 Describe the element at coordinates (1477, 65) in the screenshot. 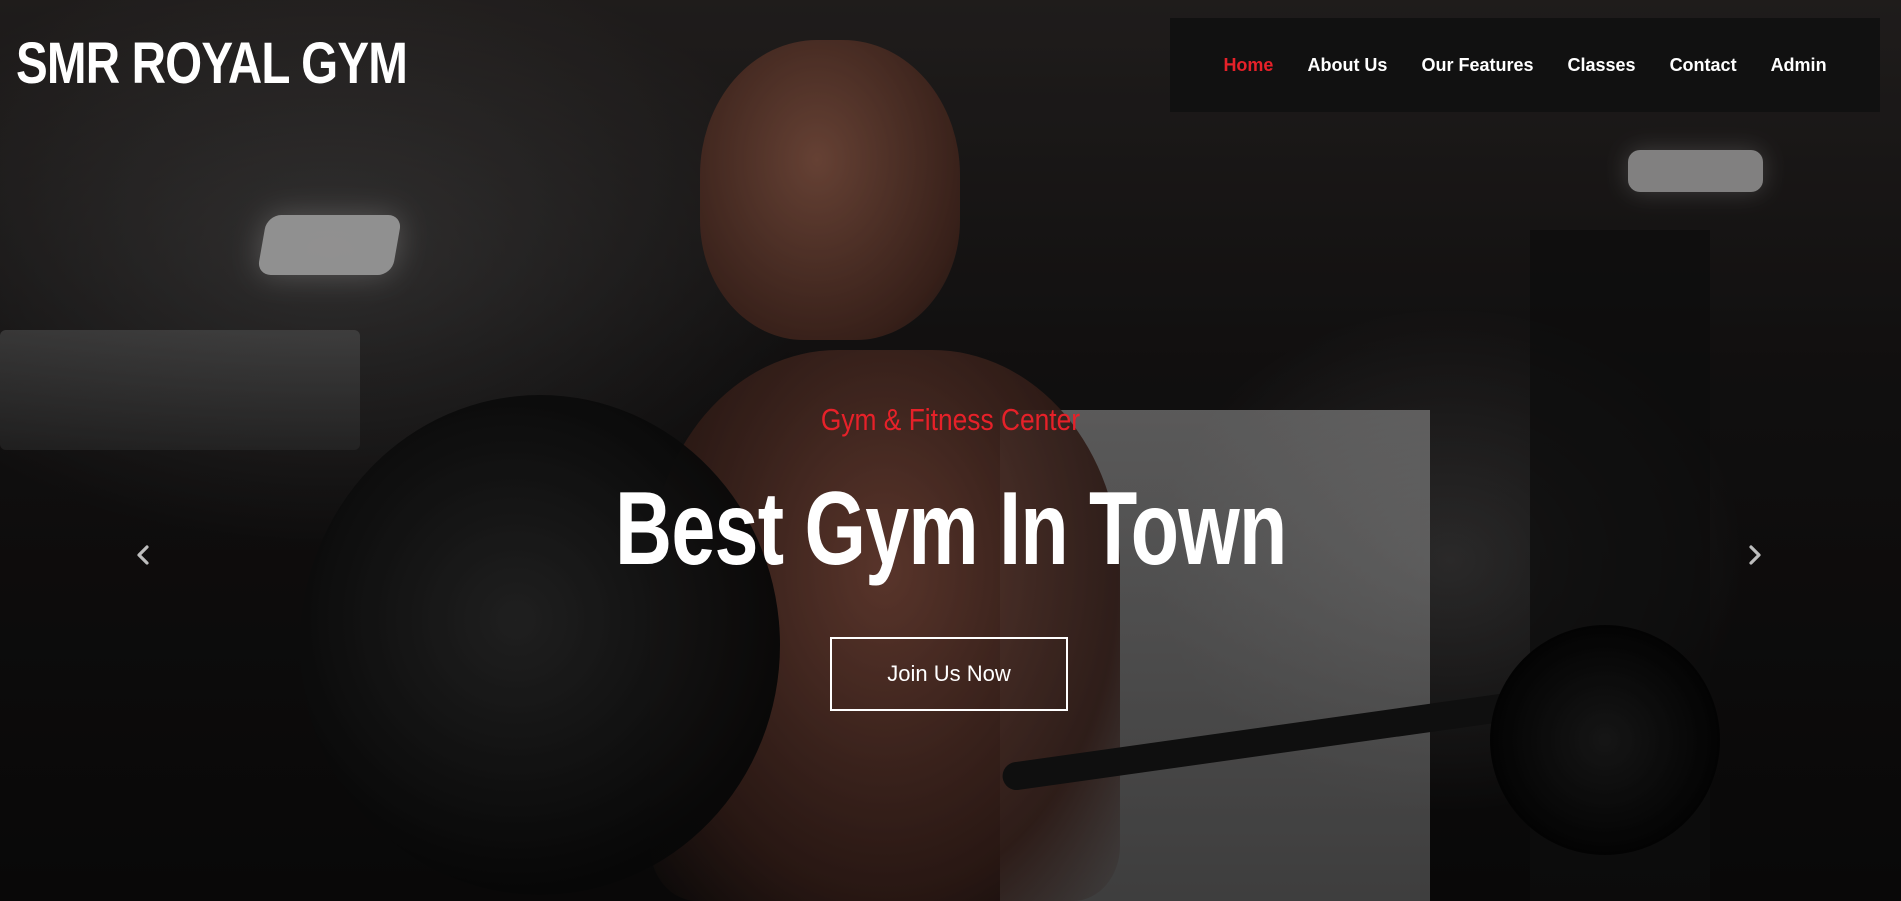

I see `nav-item-our-features: Our Features` at that location.